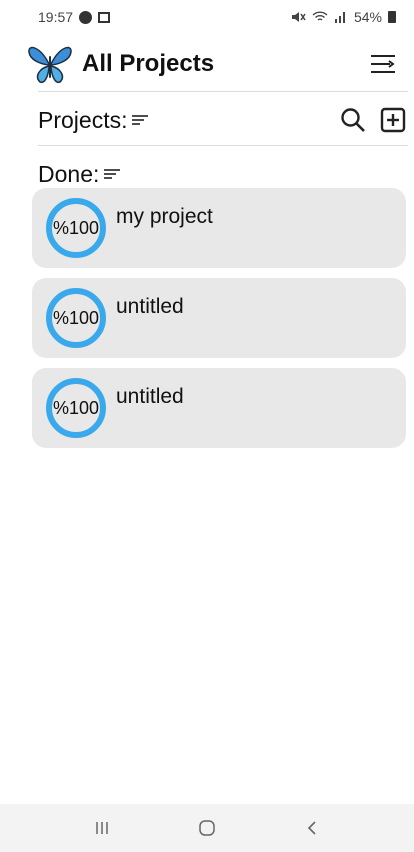 This screenshot has height=852, width=414. I want to click on status-left: 19:57, so click(74, 17).